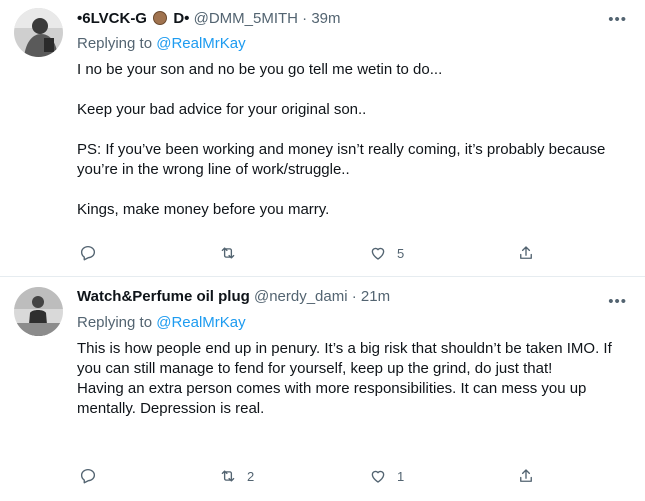 Image resolution: width=645 pixels, height=501 pixels. Describe the element at coordinates (163, 296) in the screenshot. I see `display-name: Watch&Perfume oil plug` at that location.